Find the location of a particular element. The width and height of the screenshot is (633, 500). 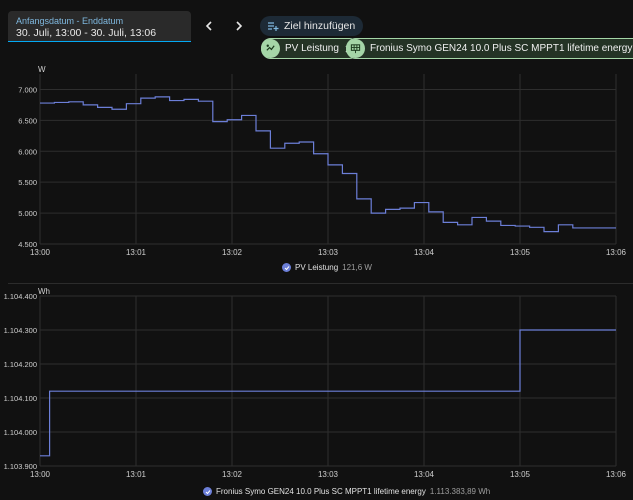

add-target-button: Ziel hinzufügen is located at coordinates (312, 26).